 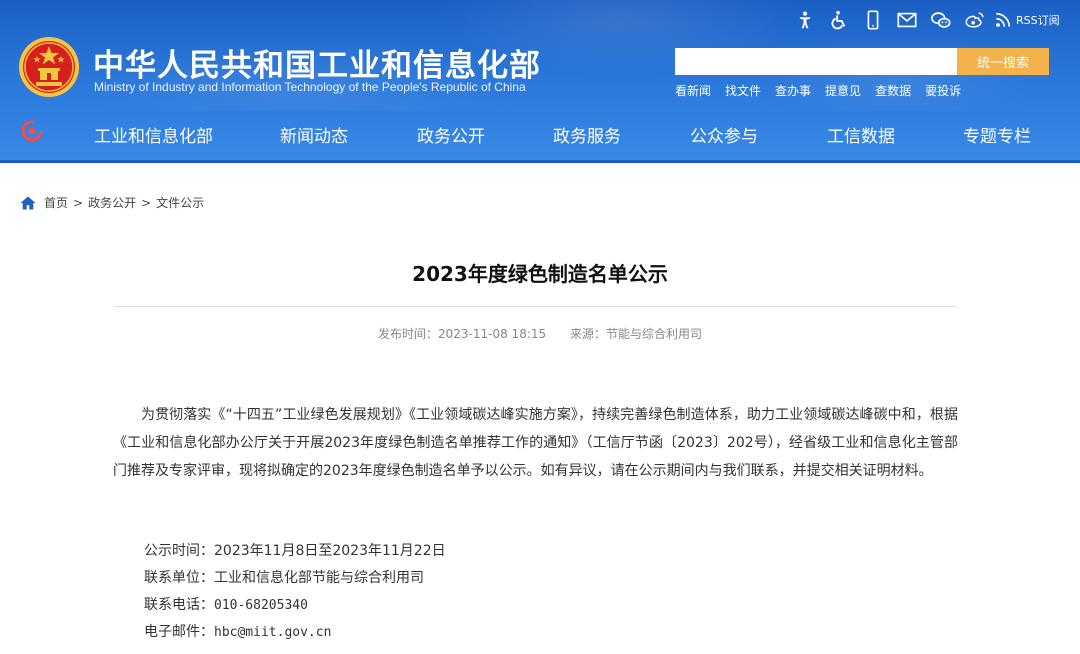 What do you see at coordinates (941, 20) in the screenshot?
I see `wechat-icon` at bounding box center [941, 20].